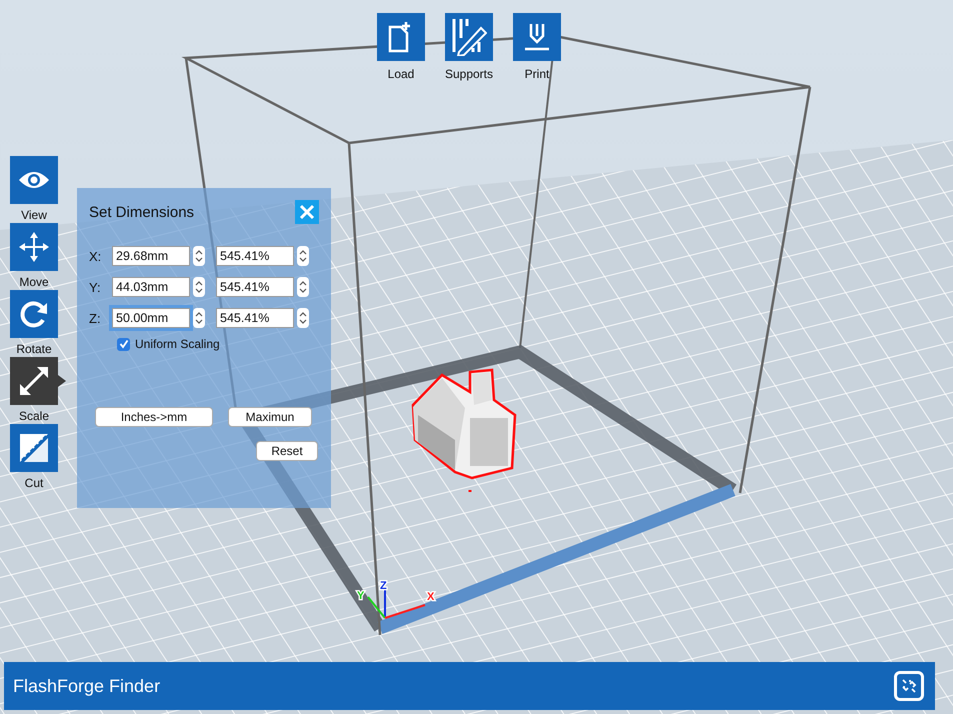 This screenshot has height=714, width=953. What do you see at coordinates (95, 256) in the screenshot?
I see `axis-label: X:` at bounding box center [95, 256].